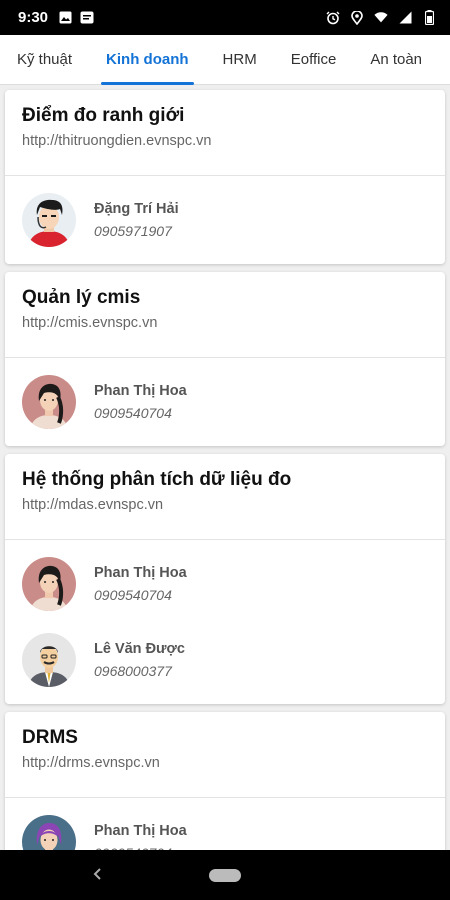 The height and width of the screenshot is (900, 450). I want to click on battery-icon, so click(429, 17).